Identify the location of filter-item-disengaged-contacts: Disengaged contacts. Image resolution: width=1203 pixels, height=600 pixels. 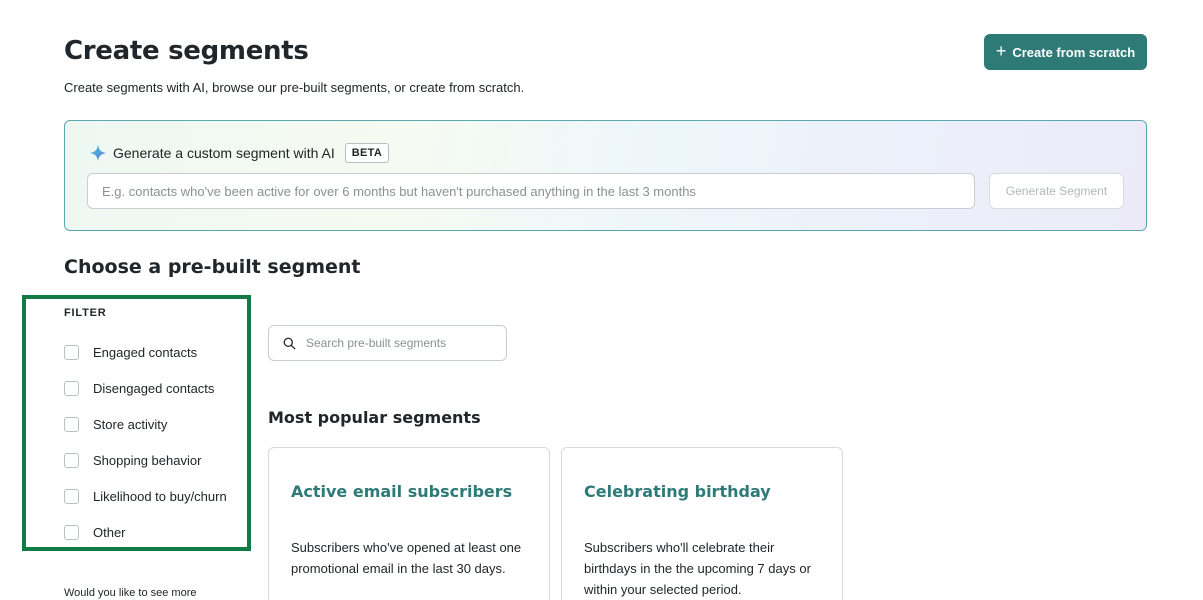
(145, 388).